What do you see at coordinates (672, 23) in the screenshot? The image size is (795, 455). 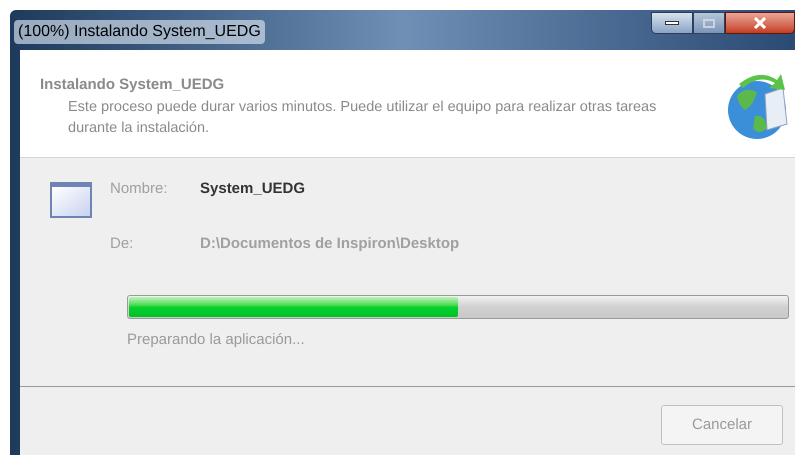 I see `minimize-button` at bounding box center [672, 23].